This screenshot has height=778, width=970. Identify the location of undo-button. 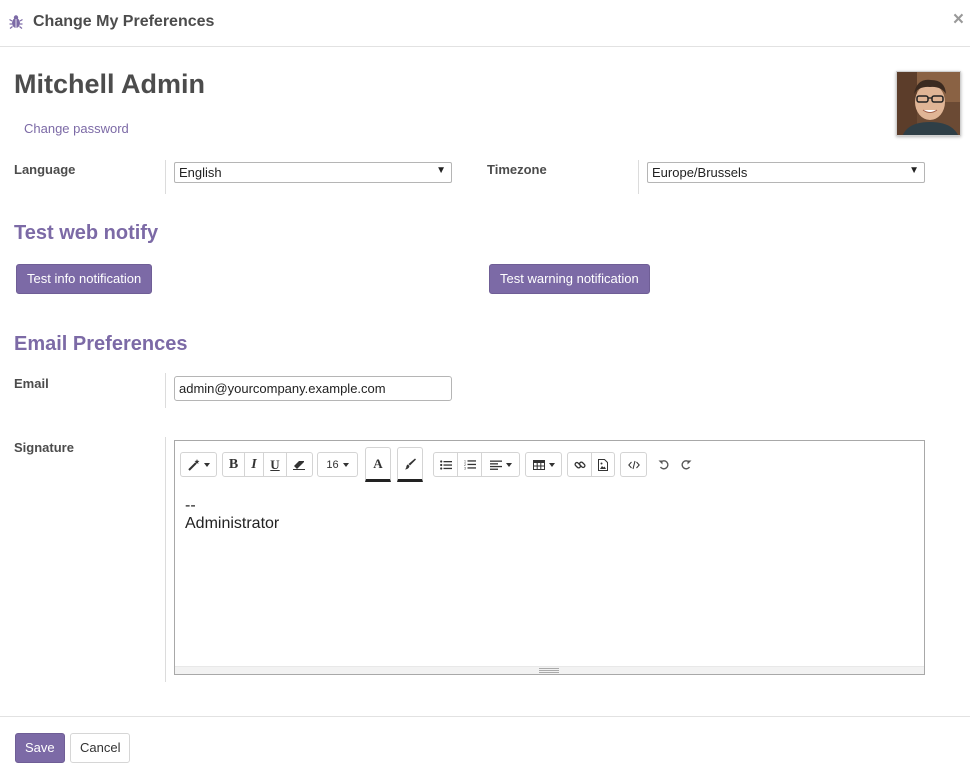
(663, 464).